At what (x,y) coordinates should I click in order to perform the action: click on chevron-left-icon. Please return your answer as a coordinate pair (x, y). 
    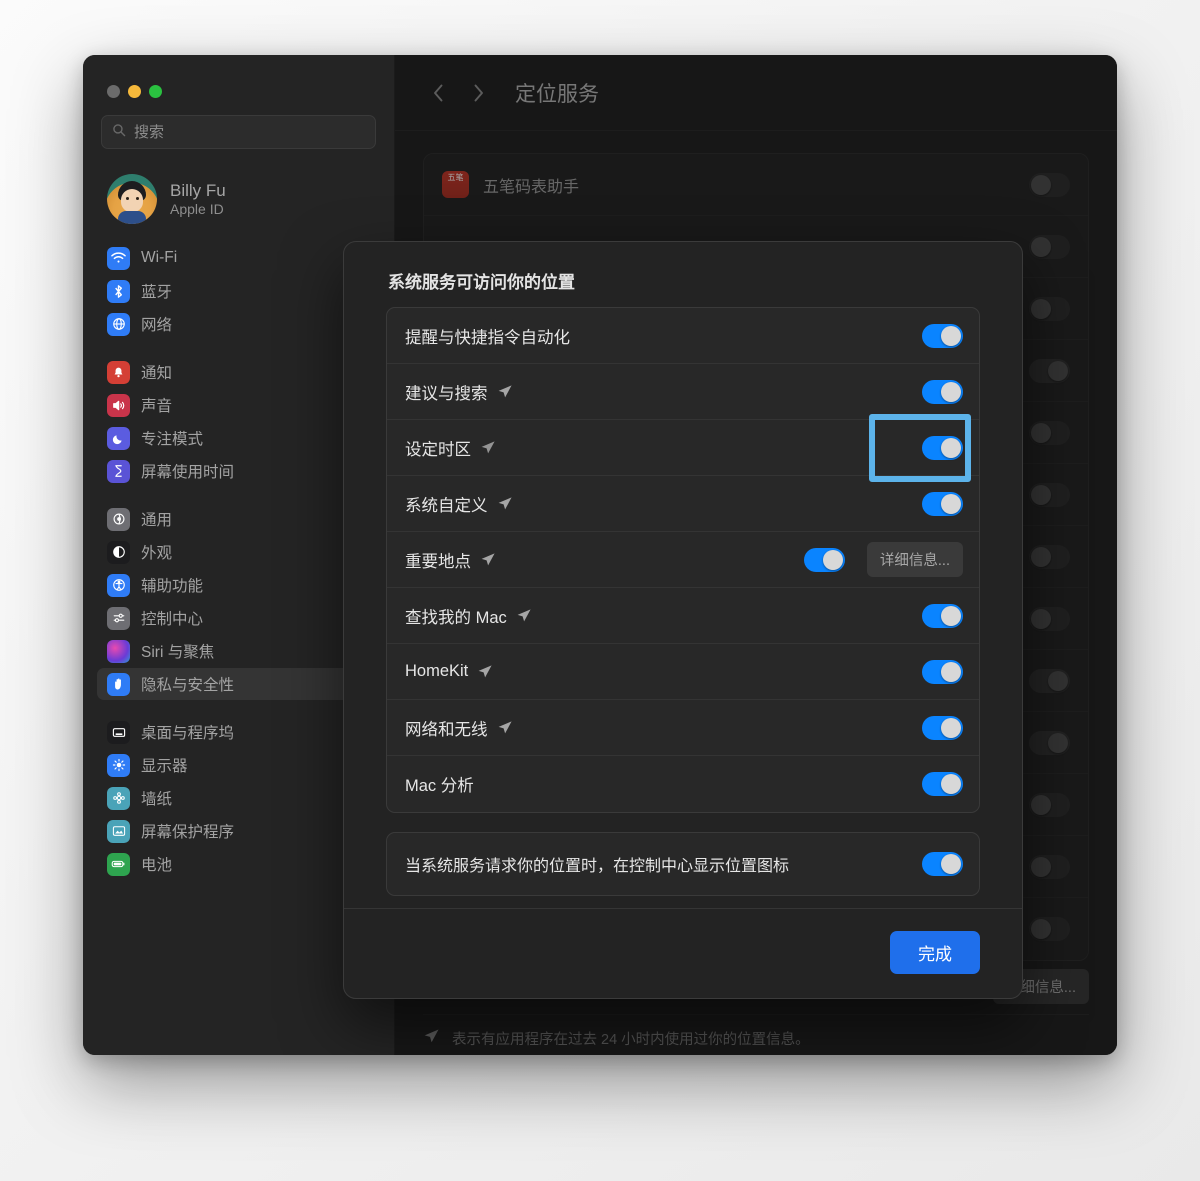
    Looking at the image, I should click on (438, 93).